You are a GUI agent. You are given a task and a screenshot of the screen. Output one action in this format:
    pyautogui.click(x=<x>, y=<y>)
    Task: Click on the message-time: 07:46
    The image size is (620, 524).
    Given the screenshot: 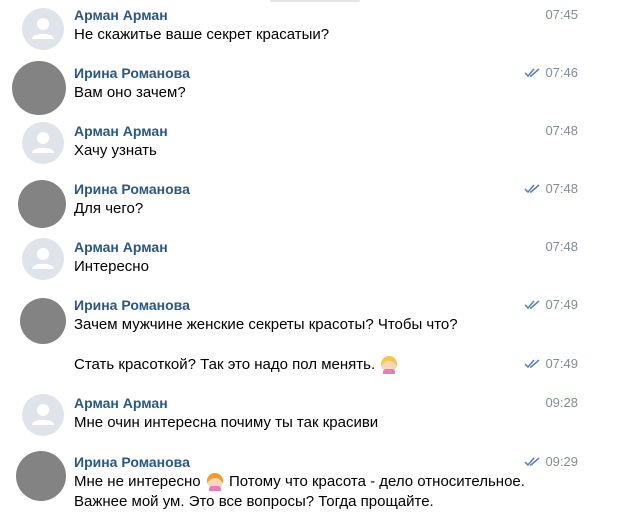 What is the action you would take?
    pyautogui.click(x=551, y=73)
    